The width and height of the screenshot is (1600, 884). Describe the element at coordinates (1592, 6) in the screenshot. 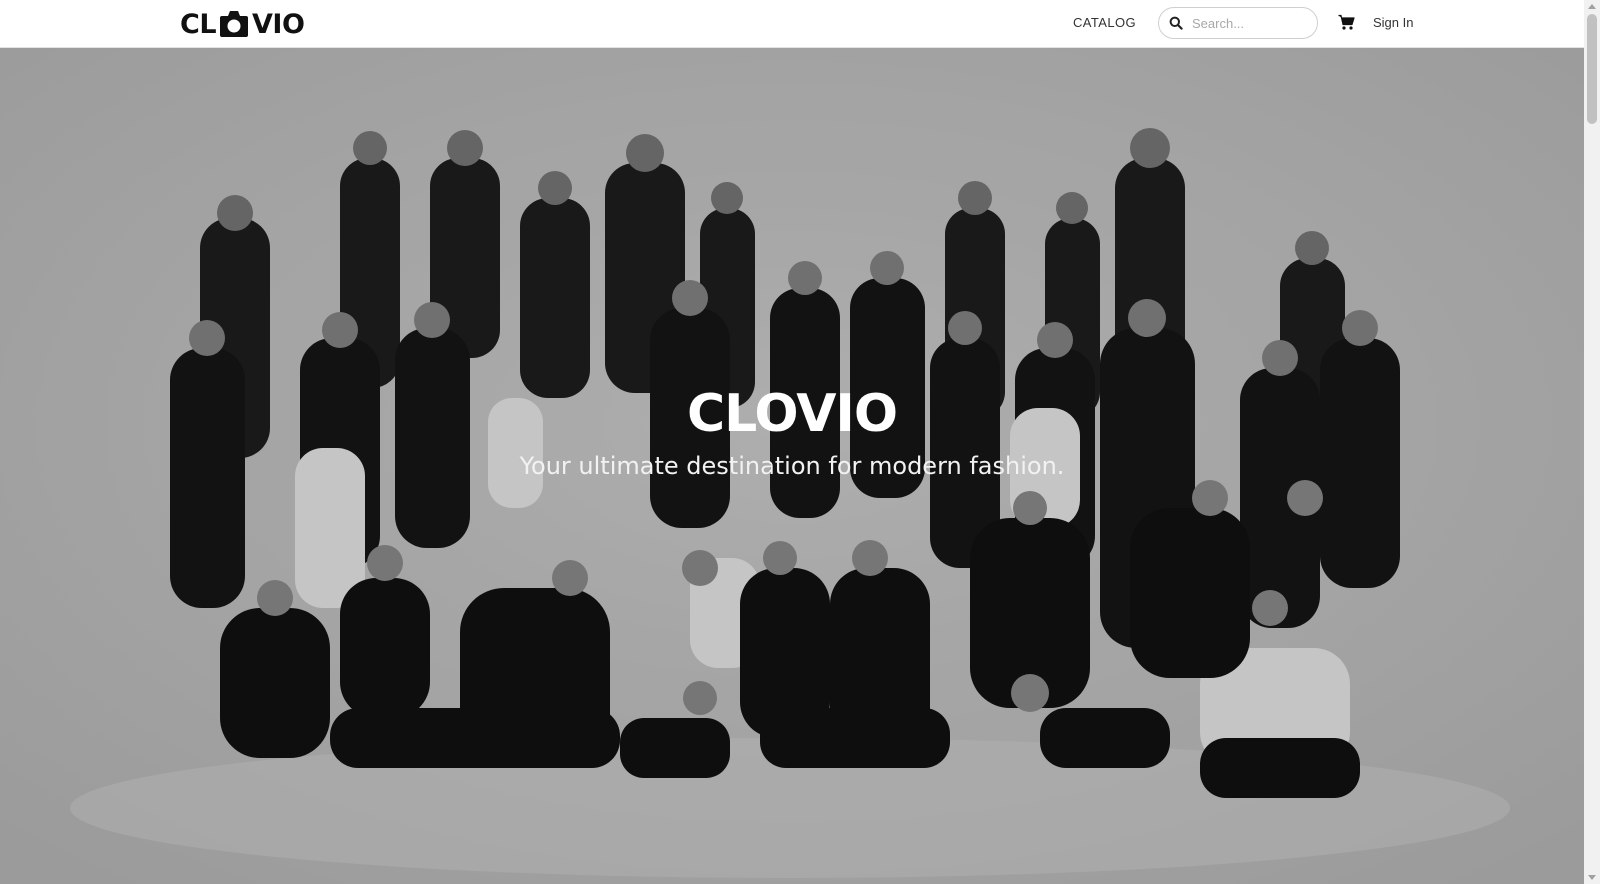

I see `scroll-up-icon` at that location.